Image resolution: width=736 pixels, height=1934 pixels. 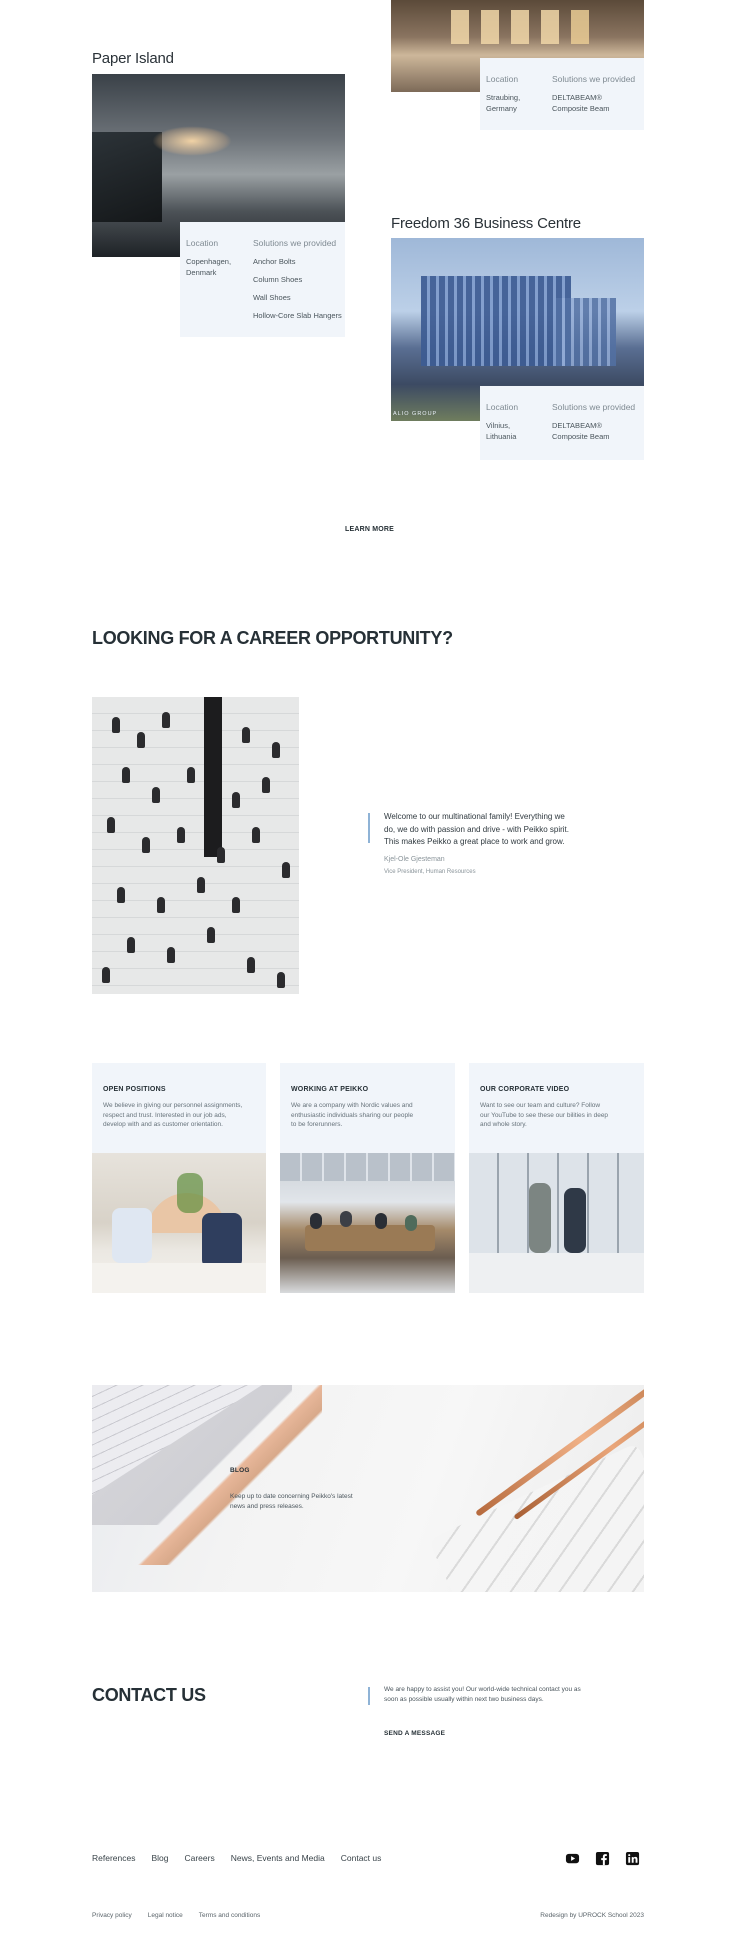 I want to click on terms-link: Terms and conditions, so click(x=229, y=1915).